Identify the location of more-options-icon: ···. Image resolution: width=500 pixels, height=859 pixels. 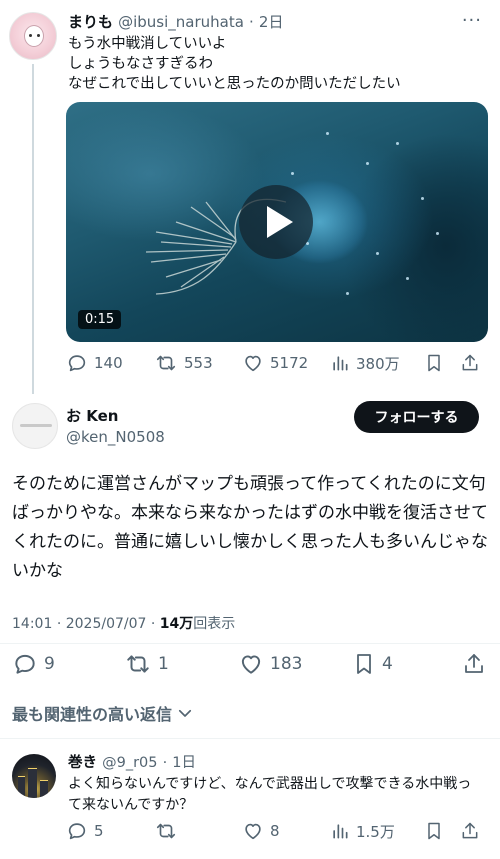
(472, 20).